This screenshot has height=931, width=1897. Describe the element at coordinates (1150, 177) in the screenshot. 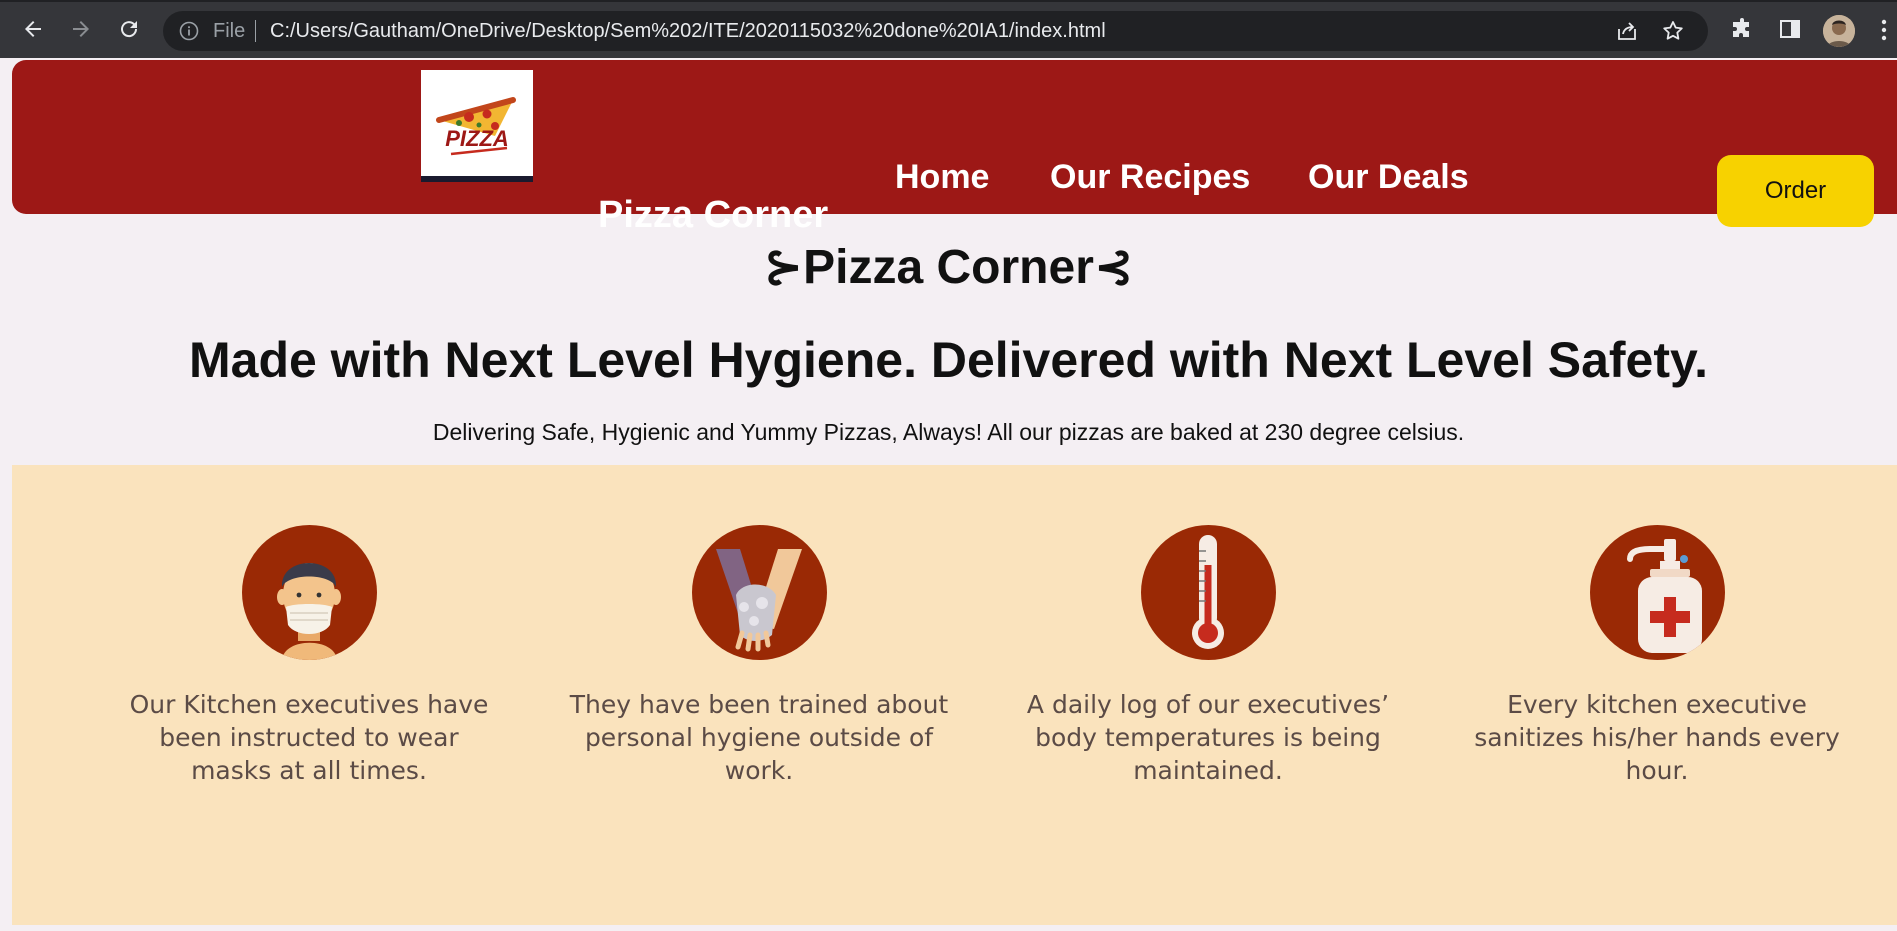

I see `nav-our-recipes: Our Recipes` at that location.